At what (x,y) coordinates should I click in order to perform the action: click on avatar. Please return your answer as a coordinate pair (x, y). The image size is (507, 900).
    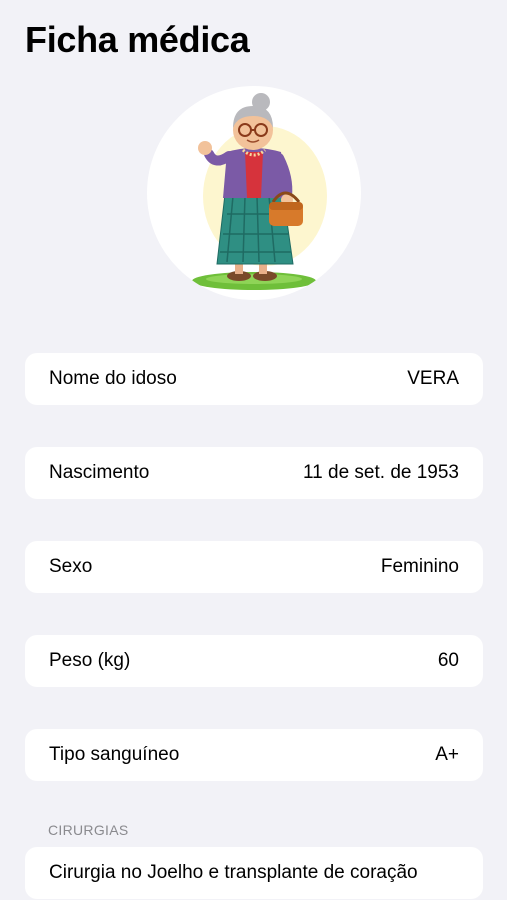
    Looking at the image, I should click on (254, 193).